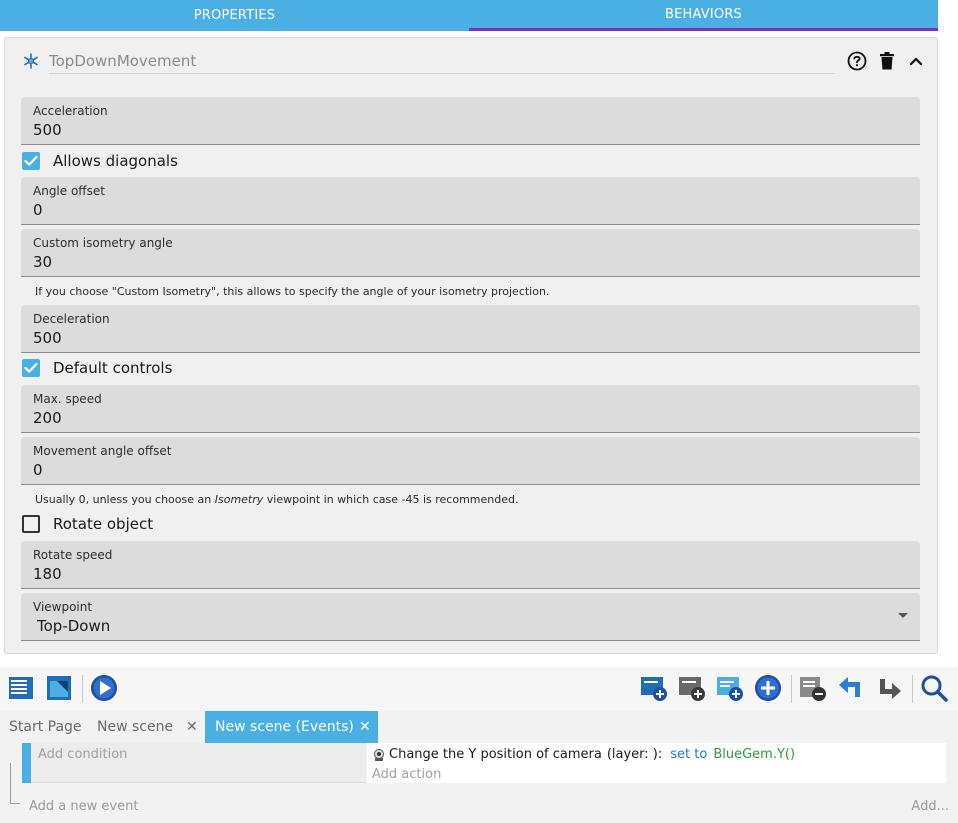 The image size is (958, 823). I want to click on tab-new-scene: New scene ✕, so click(146, 727).